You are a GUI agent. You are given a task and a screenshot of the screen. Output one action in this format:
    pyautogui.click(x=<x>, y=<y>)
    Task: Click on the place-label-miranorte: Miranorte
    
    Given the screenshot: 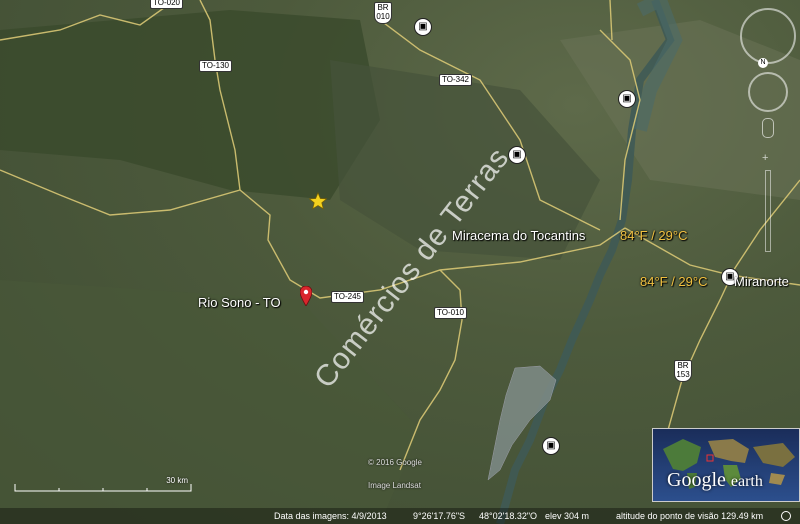 What is the action you would take?
    pyautogui.click(x=761, y=281)
    